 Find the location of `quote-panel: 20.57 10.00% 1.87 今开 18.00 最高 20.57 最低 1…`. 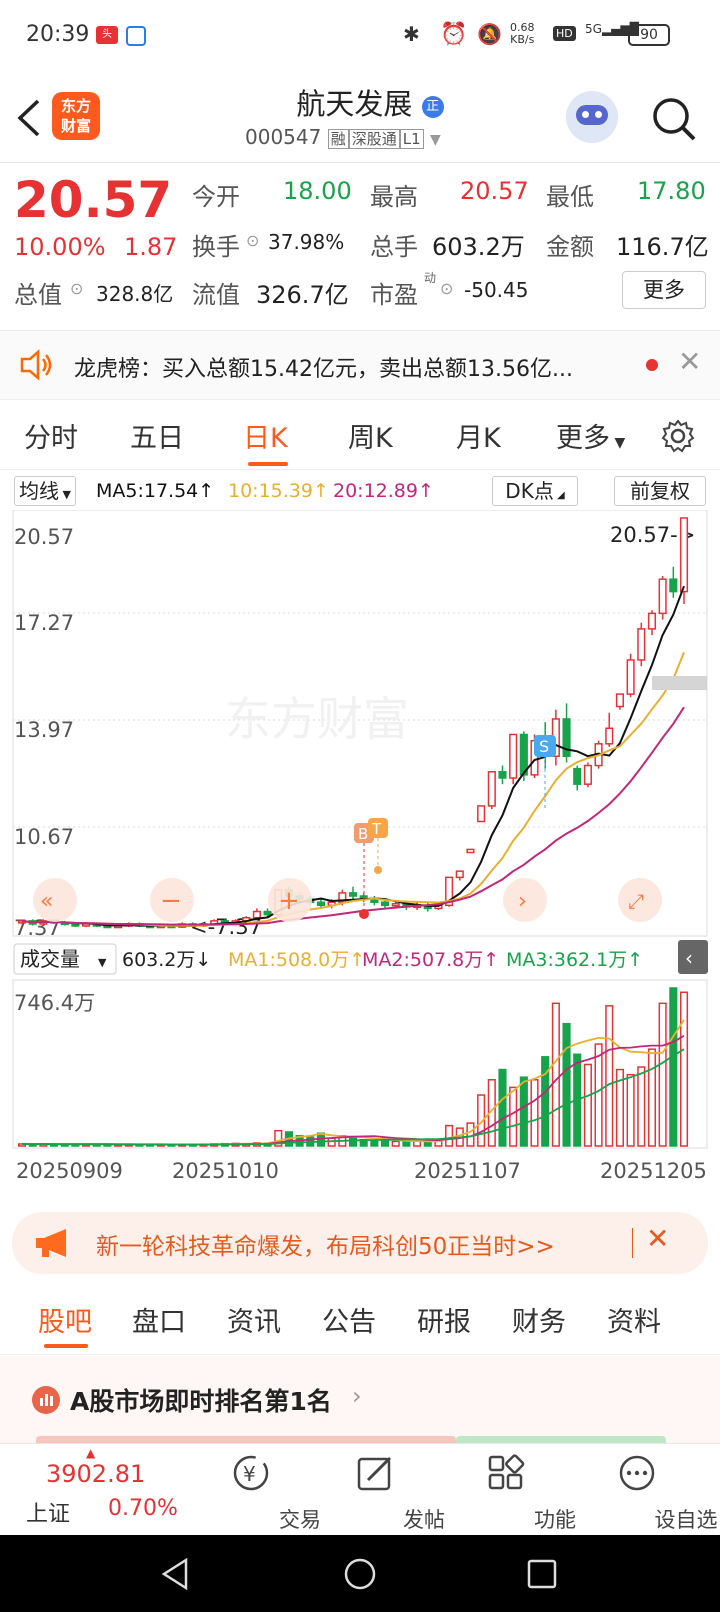

quote-panel: 20.57 10.00% 1.87 今开 18.00 最高 20.57 最低 1… is located at coordinates (360, 245).